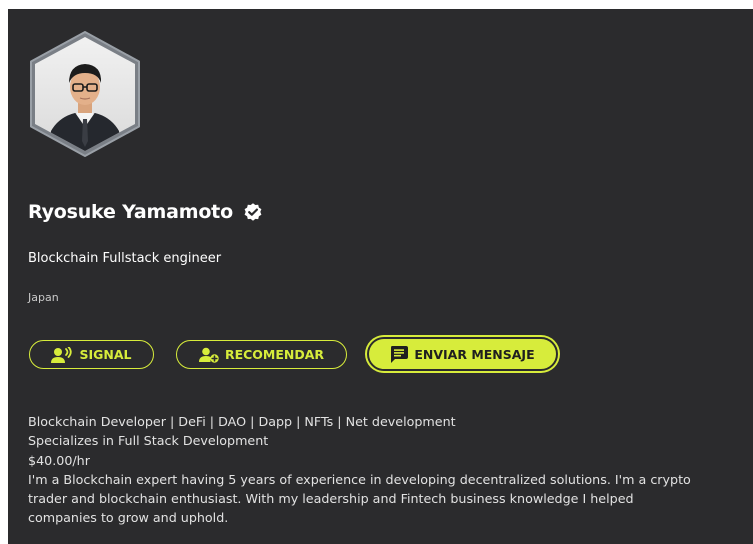 This screenshot has height=544, width=753. I want to click on enviar-mensaje-button: ENVIAR MENSAJE, so click(462, 354).